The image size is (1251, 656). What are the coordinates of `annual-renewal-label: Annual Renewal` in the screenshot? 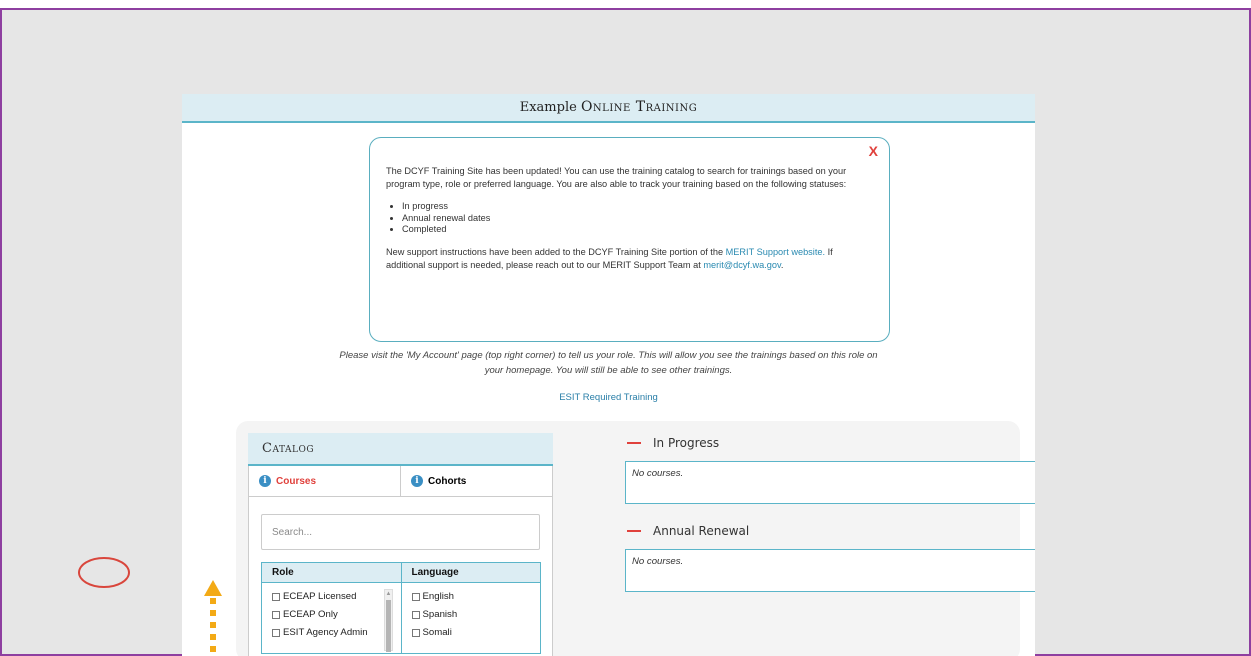 It's located at (701, 531).